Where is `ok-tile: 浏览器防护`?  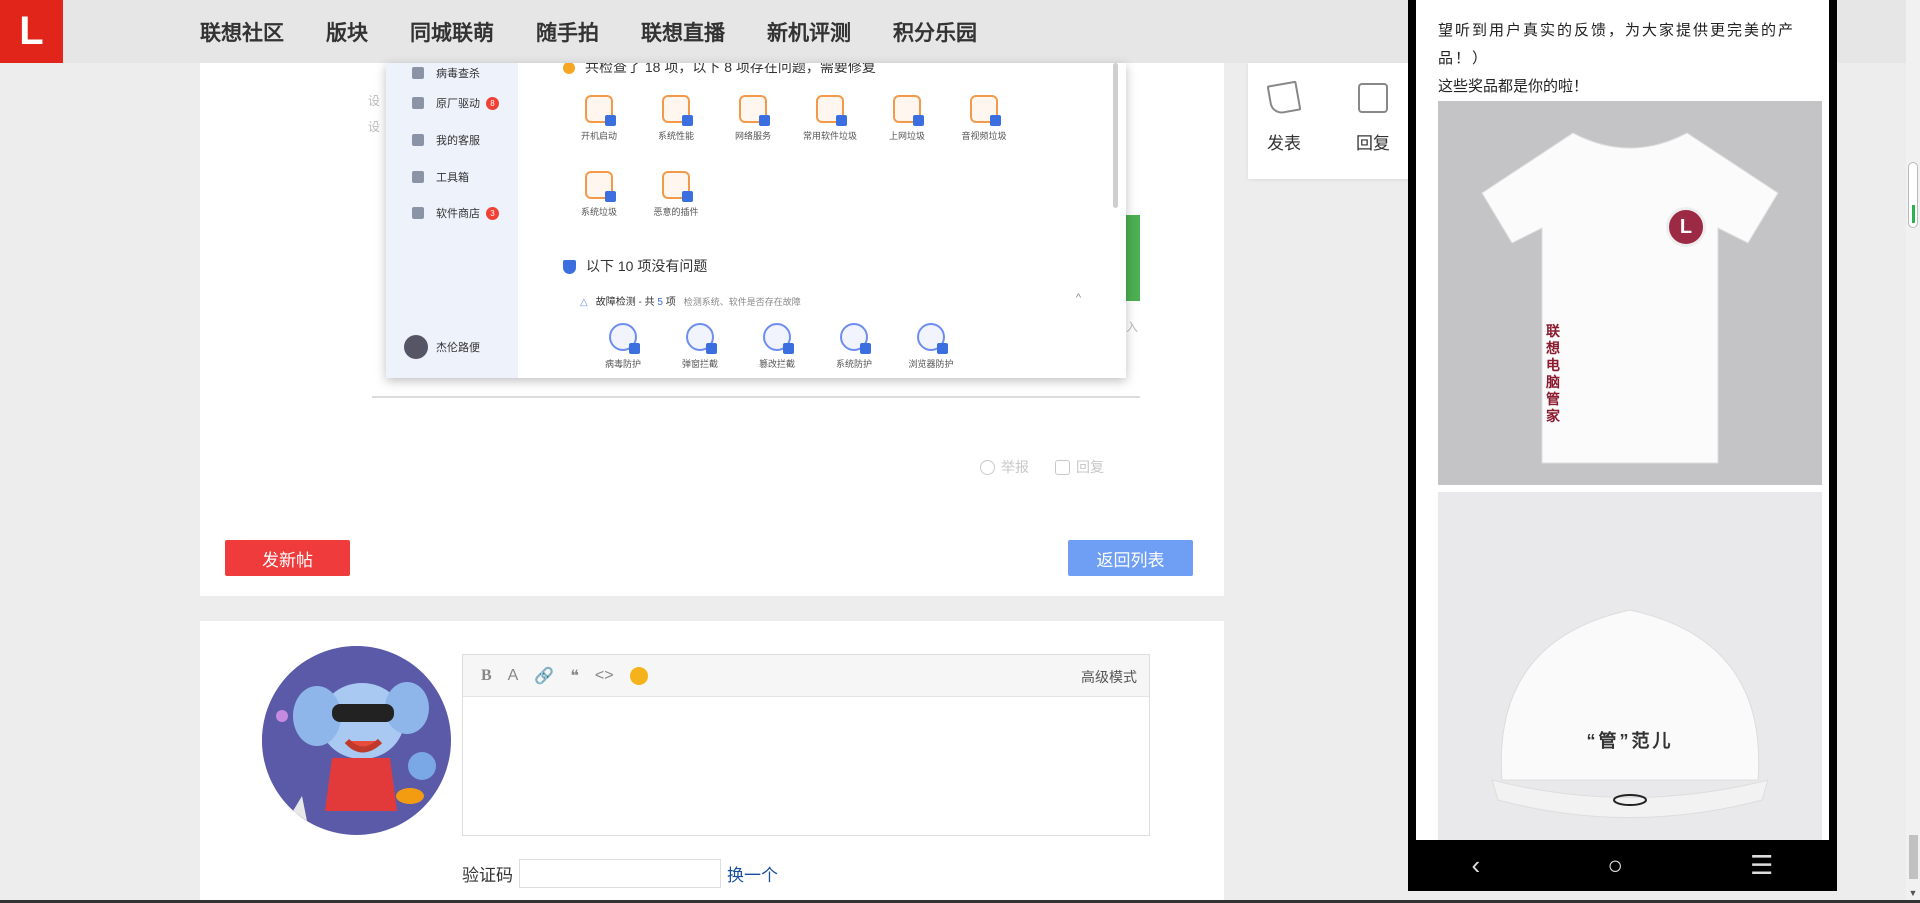
ok-tile: 浏览器防护 is located at coordinates (931, 346).